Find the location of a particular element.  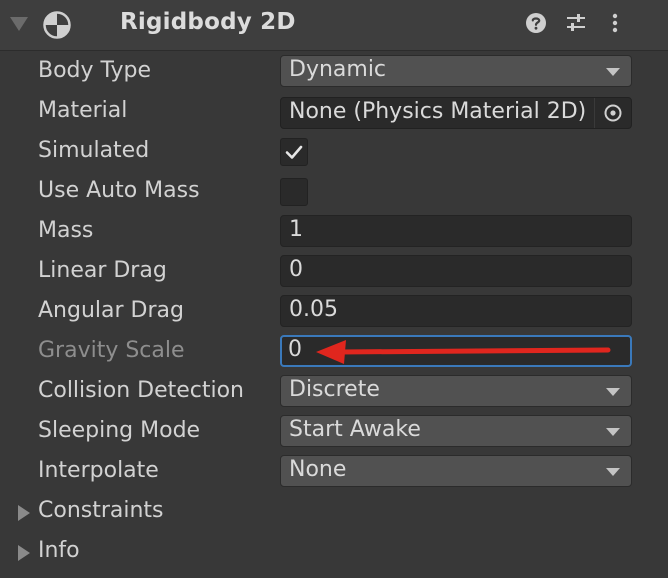

row-interpolate: Interpolate None is located at coordinates (334, 472).